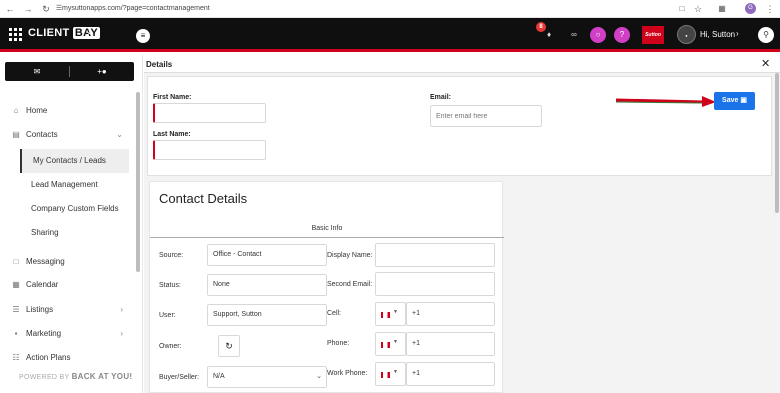  I want to click on status-label: Status:, so click(170, 285).